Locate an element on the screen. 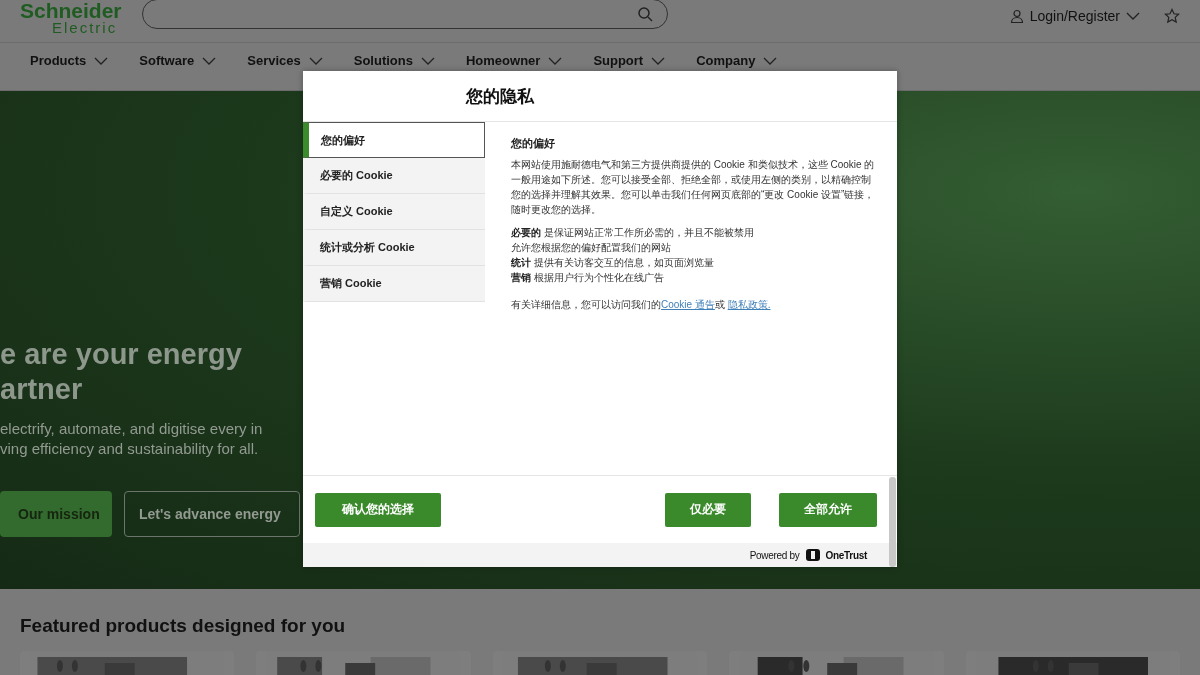  category-tab: 必要的 Cookie is located at coordinates (394, 176).